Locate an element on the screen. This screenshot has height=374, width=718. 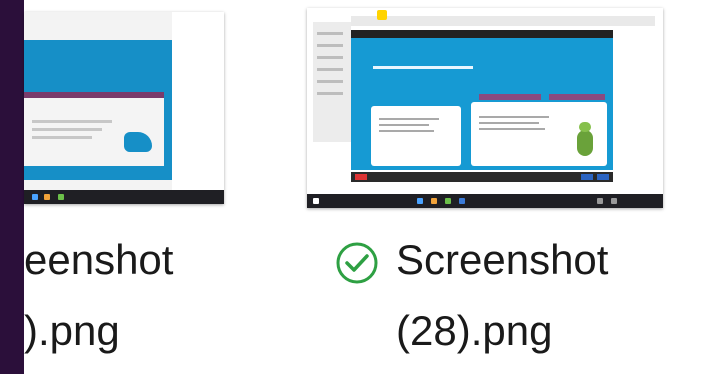
side-pane is located at coordinates (198, 101).